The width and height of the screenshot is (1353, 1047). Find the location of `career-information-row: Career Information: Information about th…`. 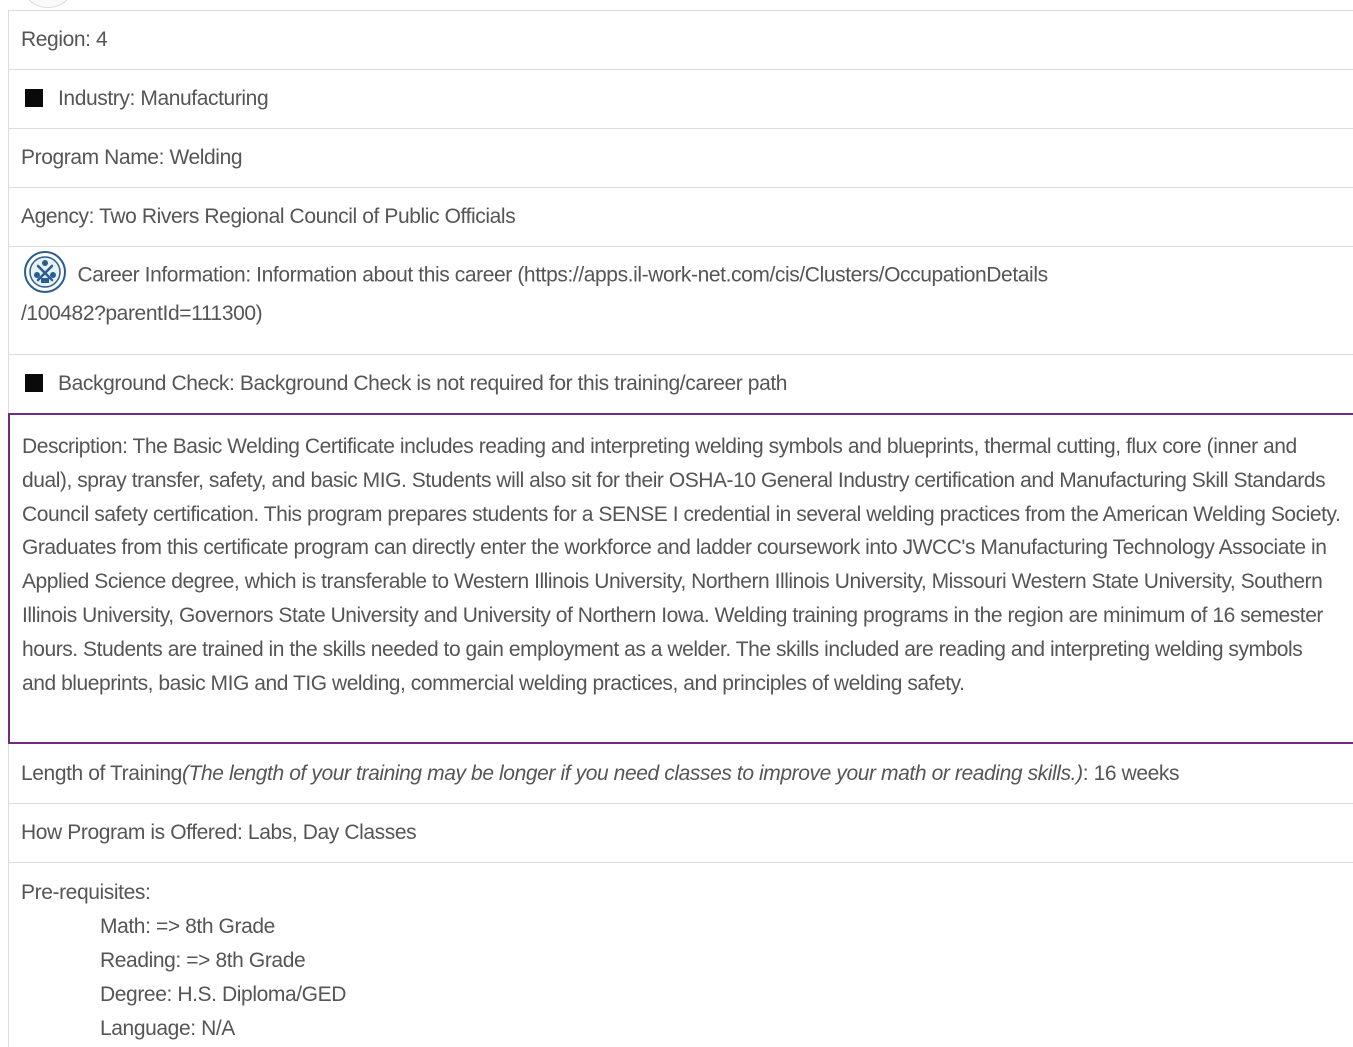

career-information-row: Career Information: Information about th… is located at coordinates (680, 300).